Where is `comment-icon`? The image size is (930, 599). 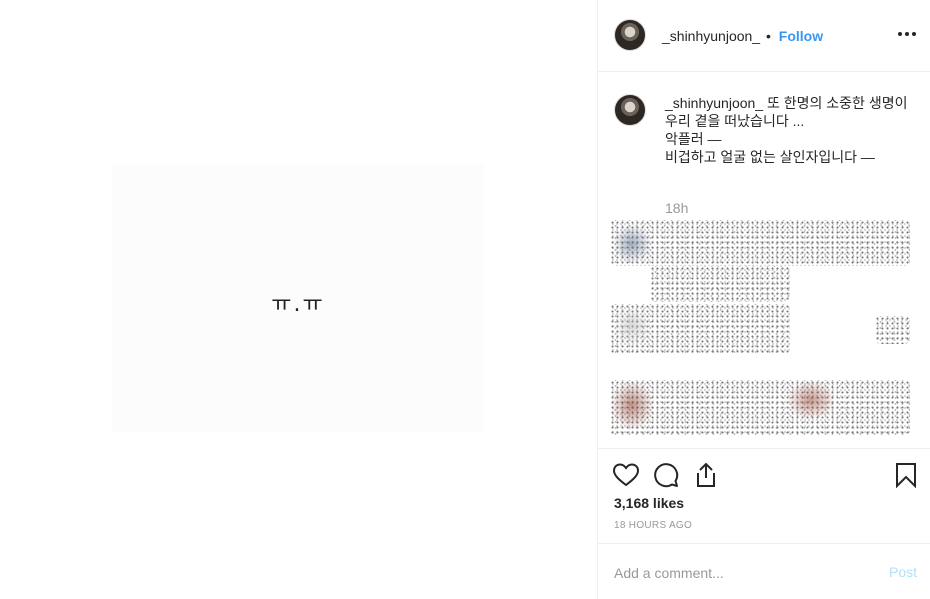 comment-icon is located at coordinates (666, 475).